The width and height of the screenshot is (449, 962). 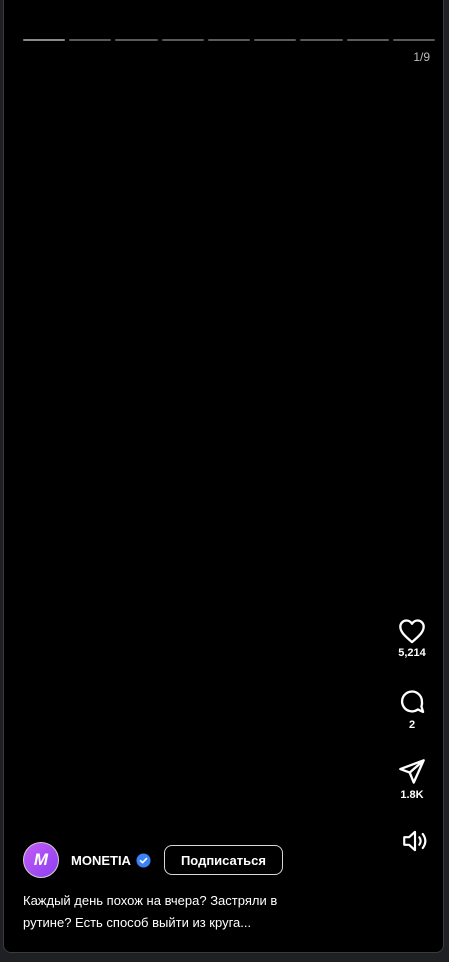 I want to click on share-button: 1.8K, so click(x=412, y=793).